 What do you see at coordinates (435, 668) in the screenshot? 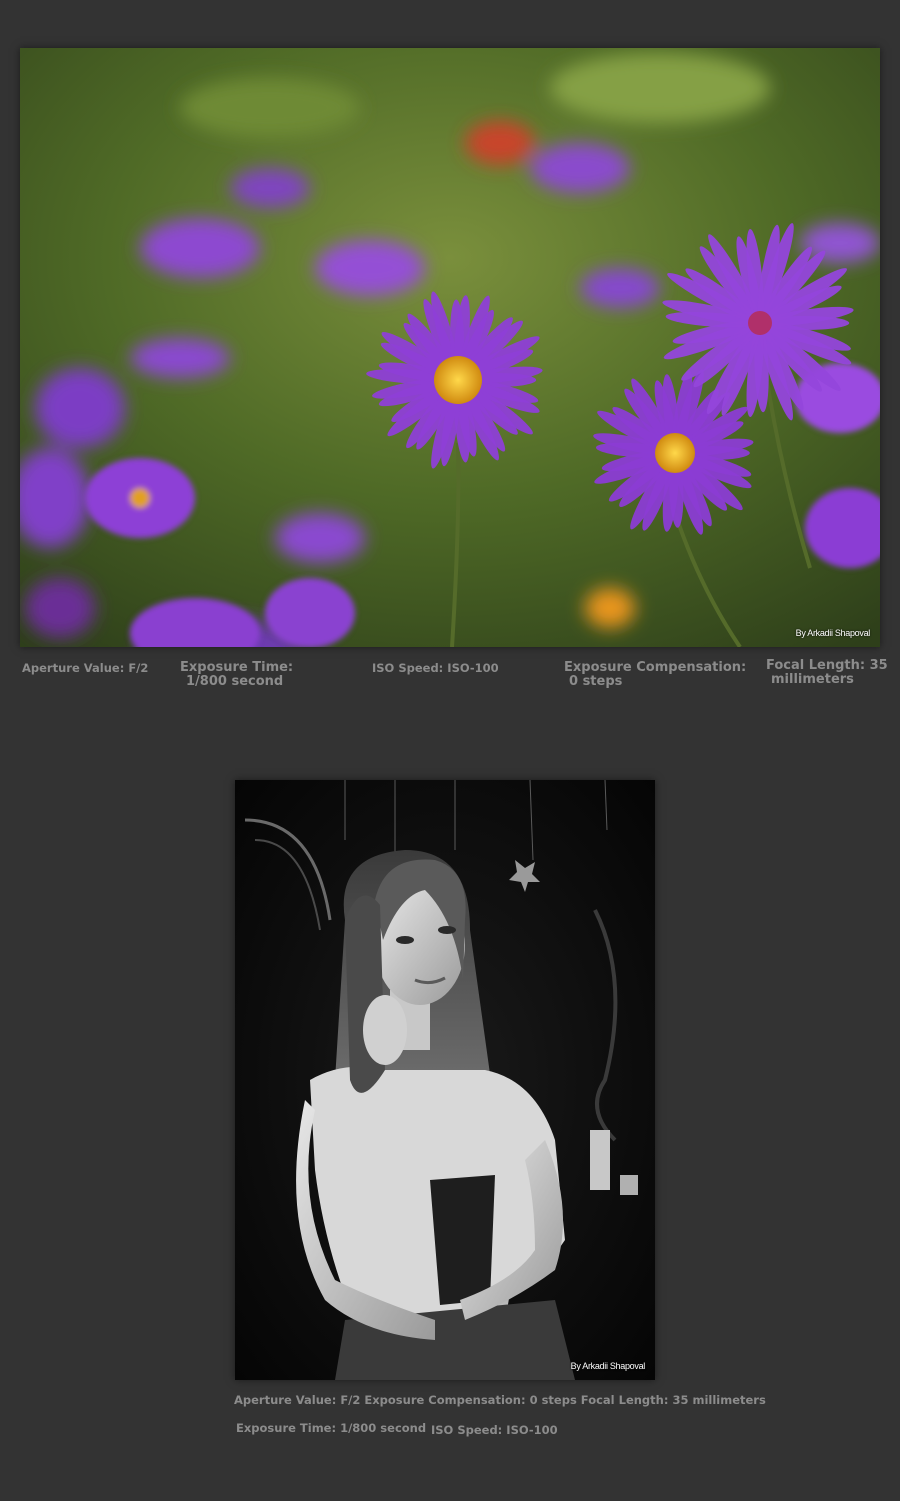
I see `iso-speed-label: ISO Speed: ISO-100` at bounding box center [435, 668].